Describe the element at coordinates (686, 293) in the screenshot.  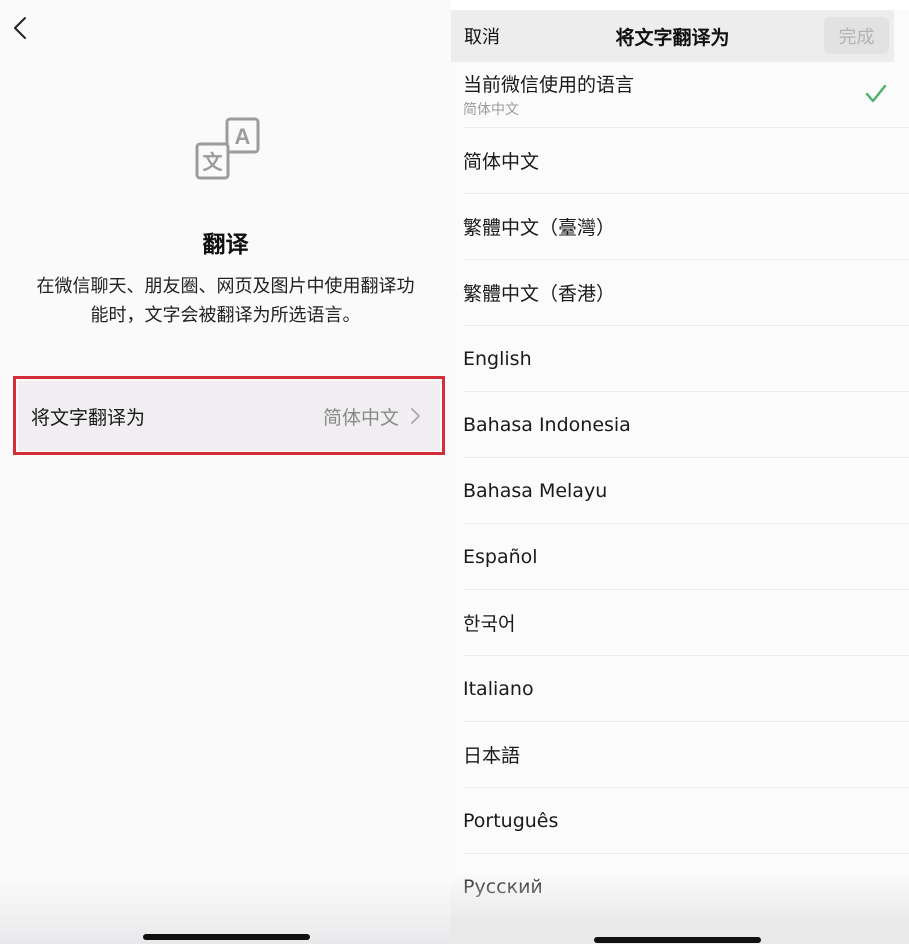
I see `language-item: 繁體中文（香港）` at that location.